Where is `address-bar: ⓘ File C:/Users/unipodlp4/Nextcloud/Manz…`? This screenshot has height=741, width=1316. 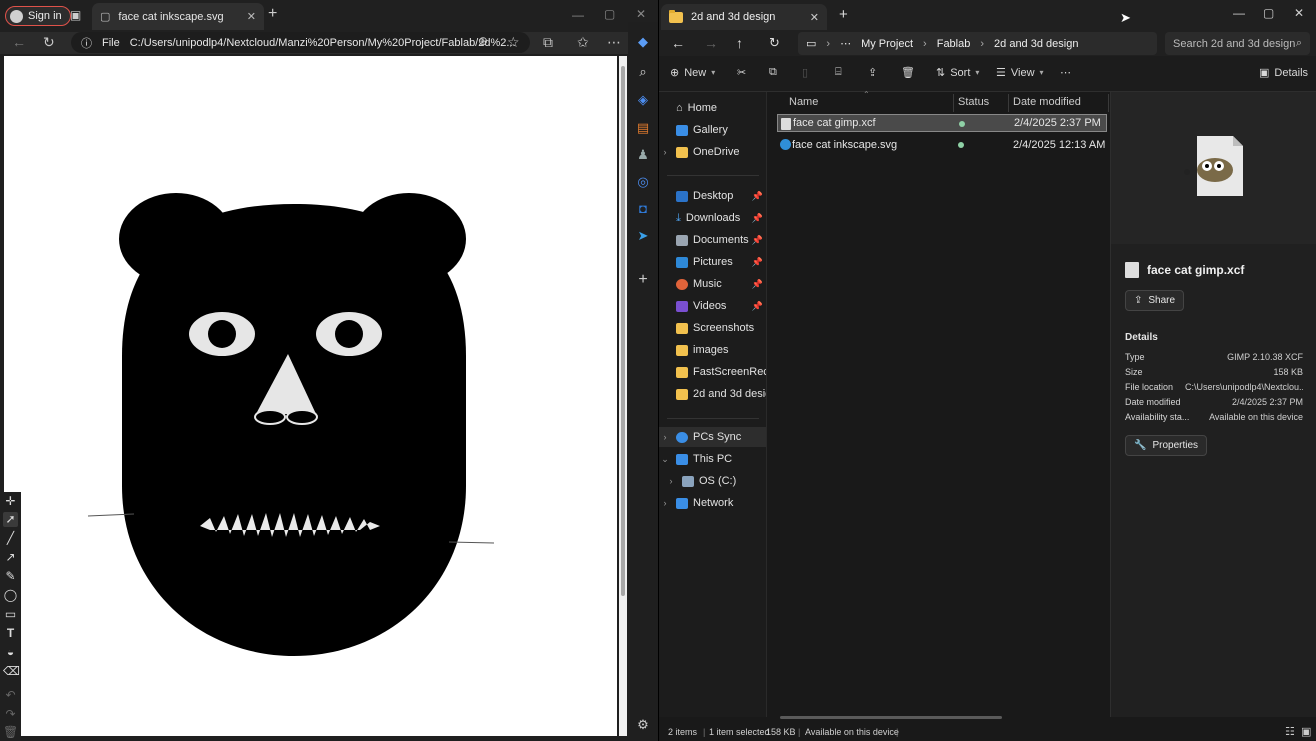
address-bar: ⓘ File C:/Users/unipodlp4/Nextcloud/Manz… is located at coordinates (300, 42).